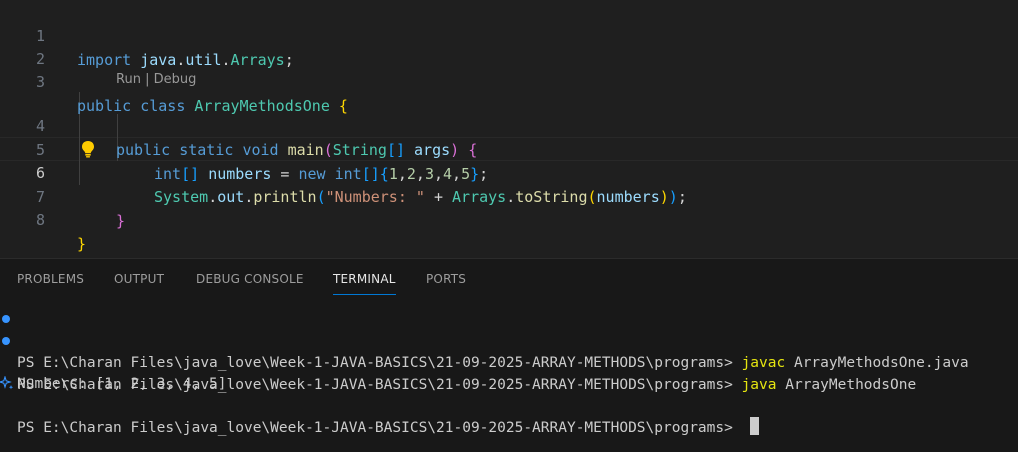 This screenshot has width=1018, height=452. What do you see at coordinates (754, 426) in the screenshot?
I see `terminal-cursor` at bounding box center [754, 426].